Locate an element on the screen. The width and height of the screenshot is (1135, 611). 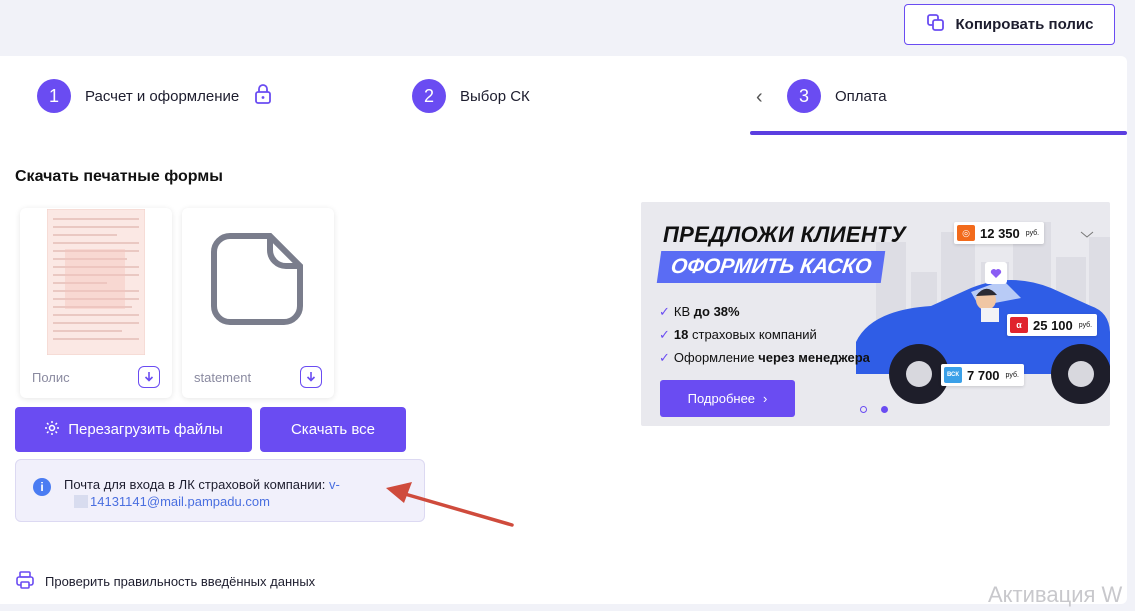
file-name: statement is located at coordinates (223, 377).